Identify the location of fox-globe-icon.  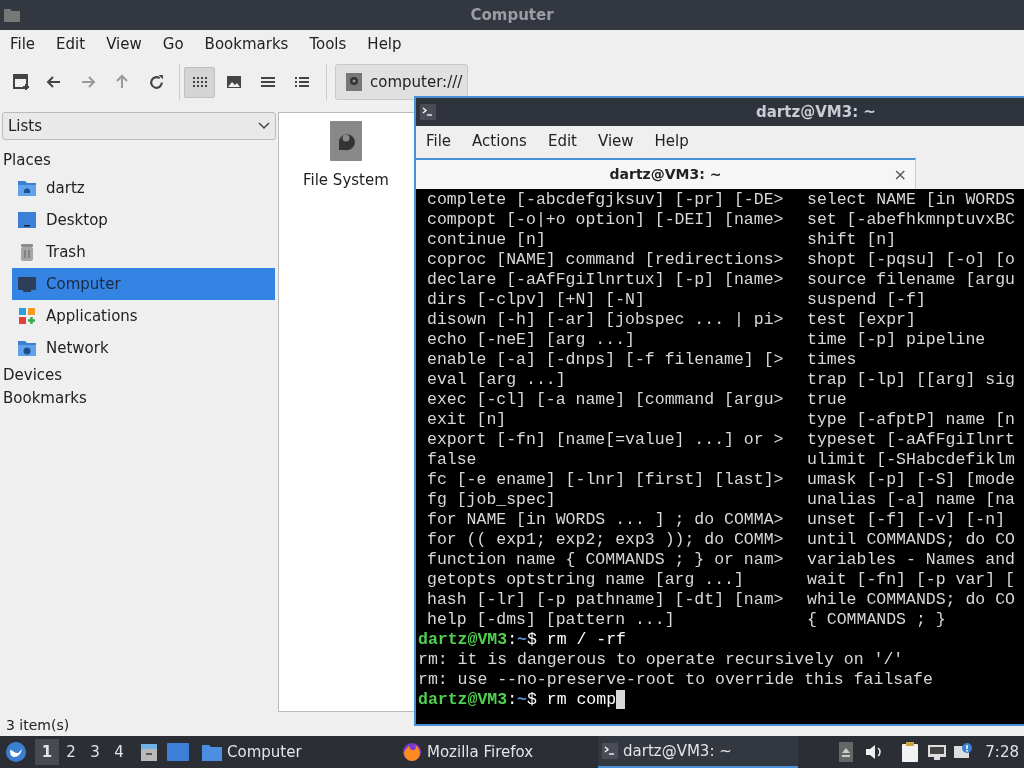
(412, 752).